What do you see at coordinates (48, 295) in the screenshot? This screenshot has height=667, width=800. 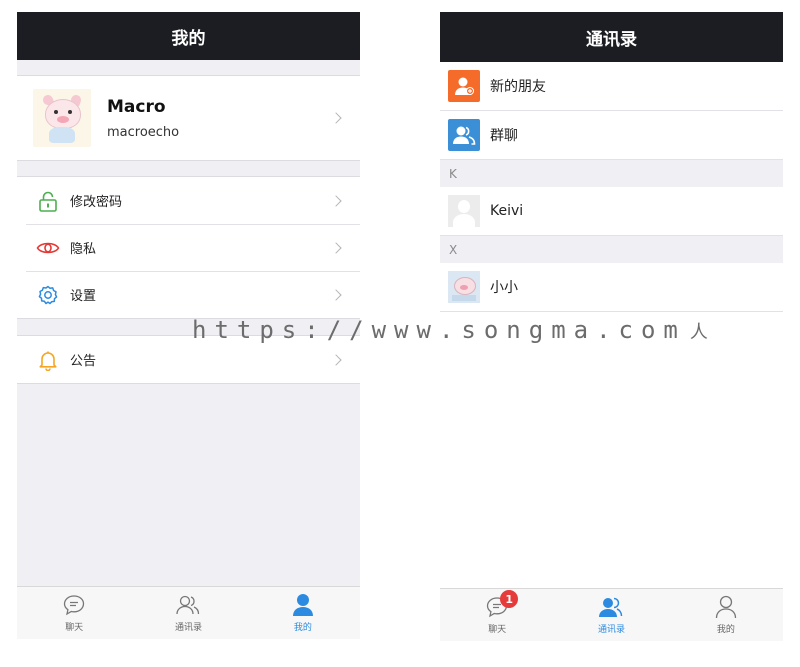 I see `gear-icon` at bounding box center [48, 295].